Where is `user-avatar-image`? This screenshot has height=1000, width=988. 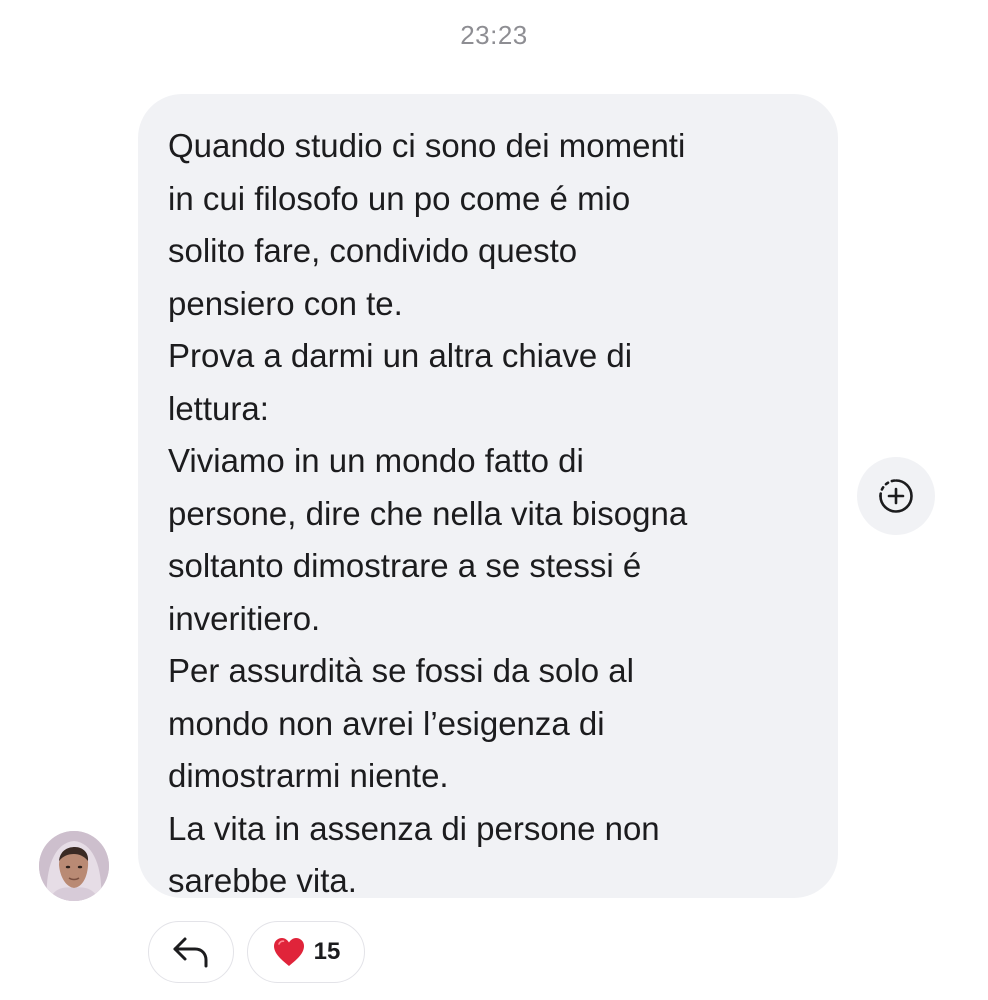 user-avatar-image is located at coordinates (74, 866).